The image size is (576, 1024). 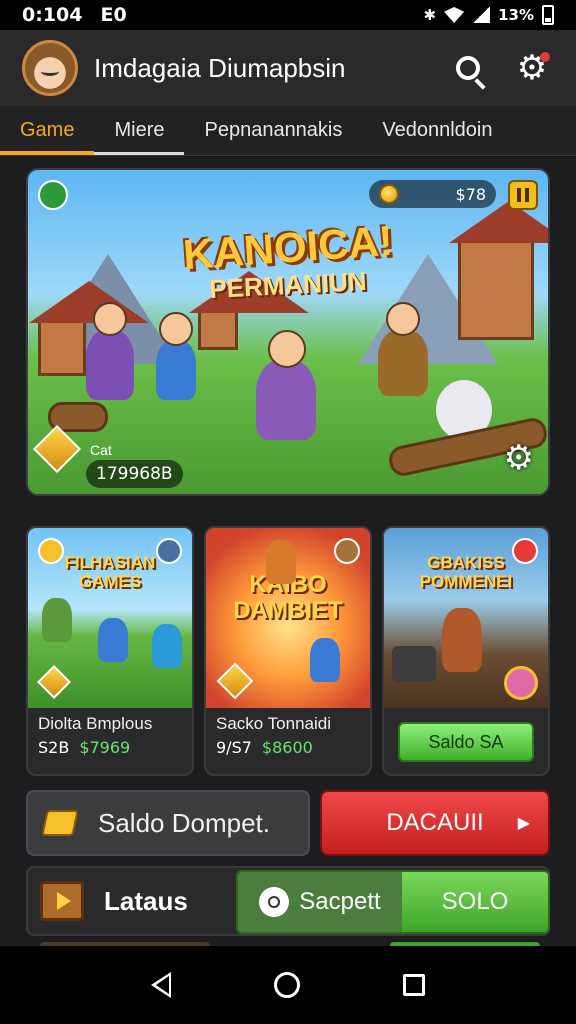 What do you see at coordinates (481, 15) in the screenshot?
I see `signal-icon` at bounding box center [481, 15].